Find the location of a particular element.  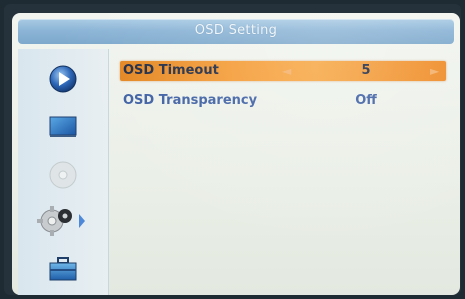

sidebar-item-system is located at coordinates (63, 221).